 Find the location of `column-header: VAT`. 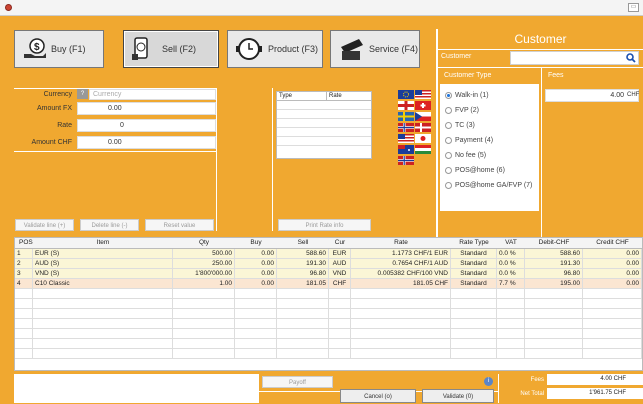

column-header: VAT is located at coordinates (511, 242).